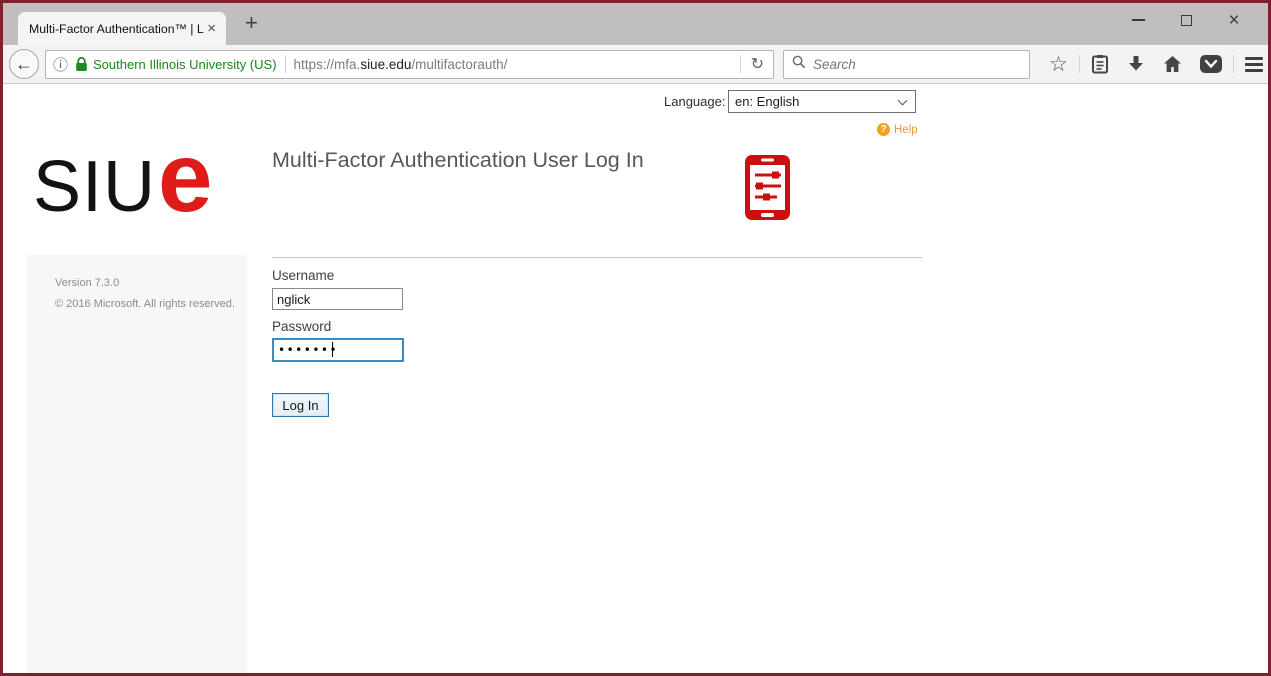  I want to click on window-controls: ×, so click(1186, 20).